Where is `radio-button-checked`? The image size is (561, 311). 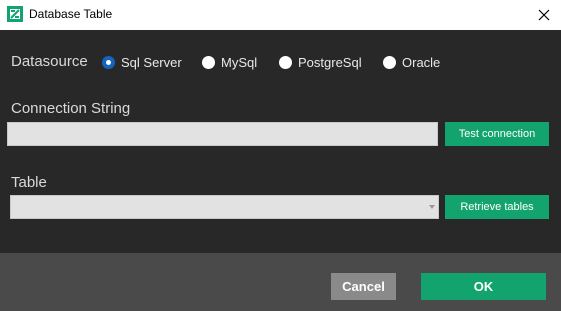 radio-button-checked is located at coordinates (108, 62).